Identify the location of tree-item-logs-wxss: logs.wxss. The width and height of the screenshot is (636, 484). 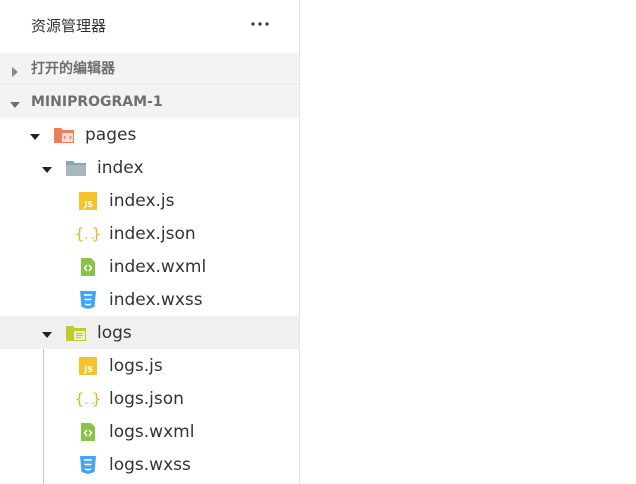
(149, 464).